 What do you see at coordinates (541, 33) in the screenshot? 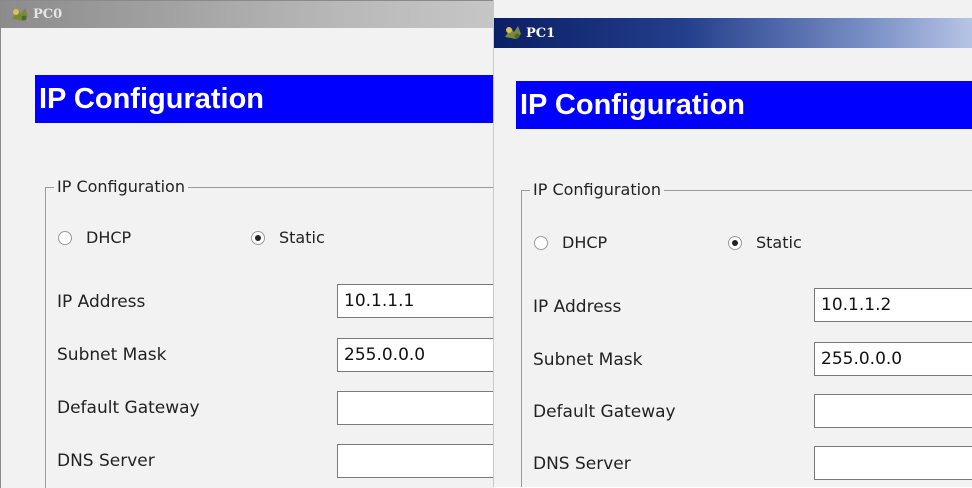
I see `window-title: PC1` at bounding box center [541, 33].